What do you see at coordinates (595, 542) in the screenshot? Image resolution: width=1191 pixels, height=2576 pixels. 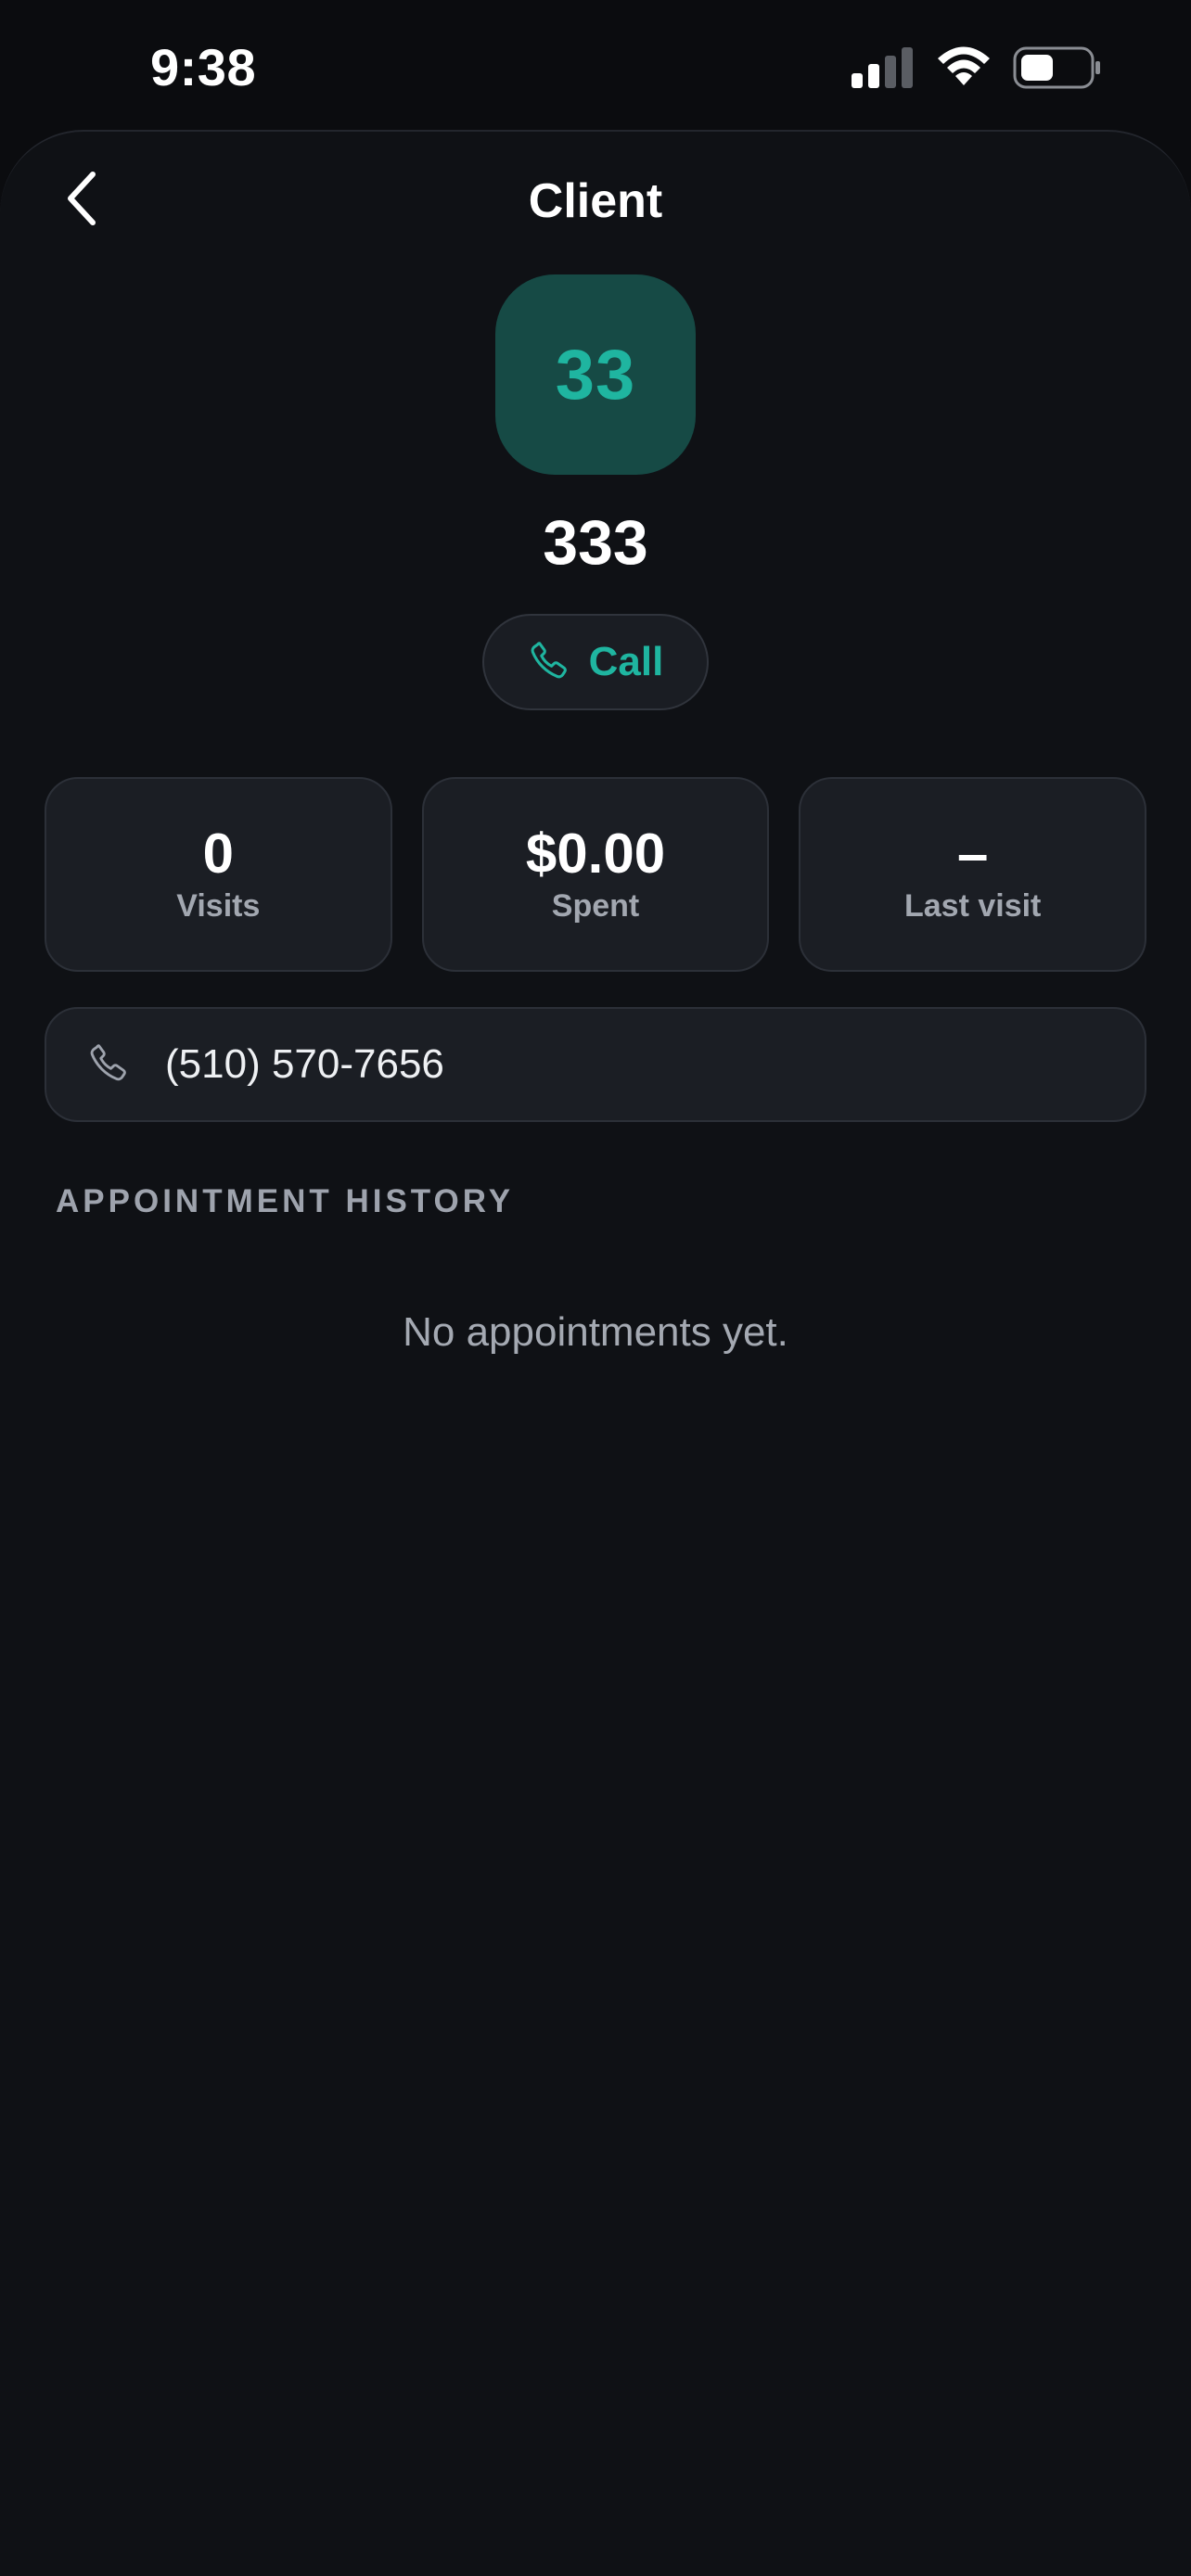 I see `client-name: 333` at bounding box center [595, 542].